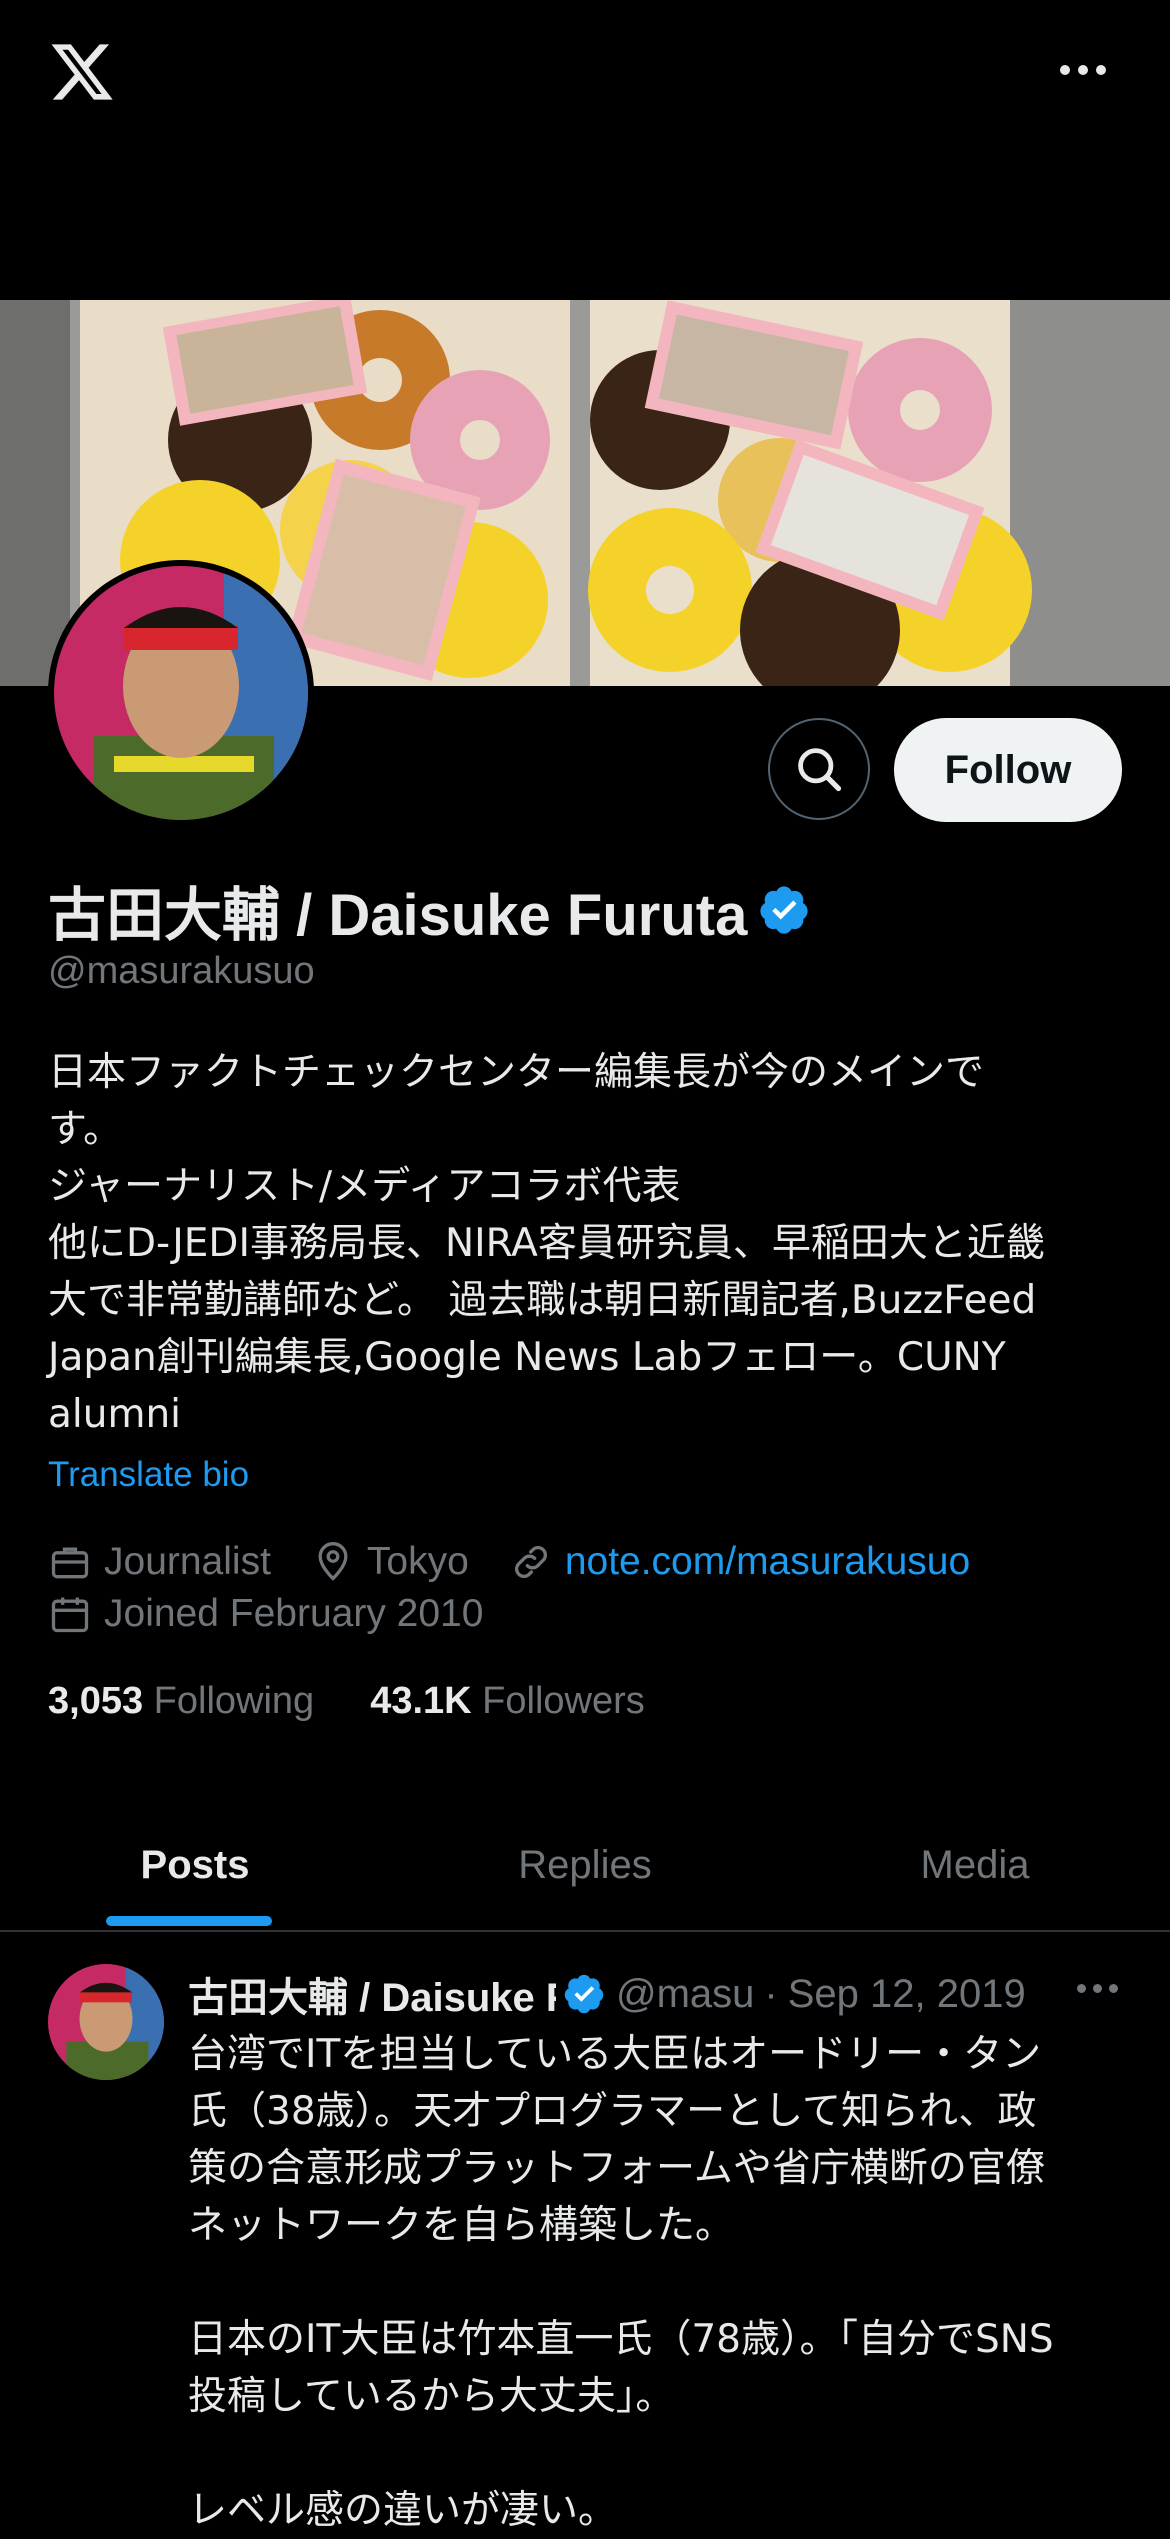 The width and height of the screenshot is (1170, 2539). What do you see at coordinates (975, 1865) in the screenshot?
I see `tab-media: Media` at bounding box center [975, 1865].